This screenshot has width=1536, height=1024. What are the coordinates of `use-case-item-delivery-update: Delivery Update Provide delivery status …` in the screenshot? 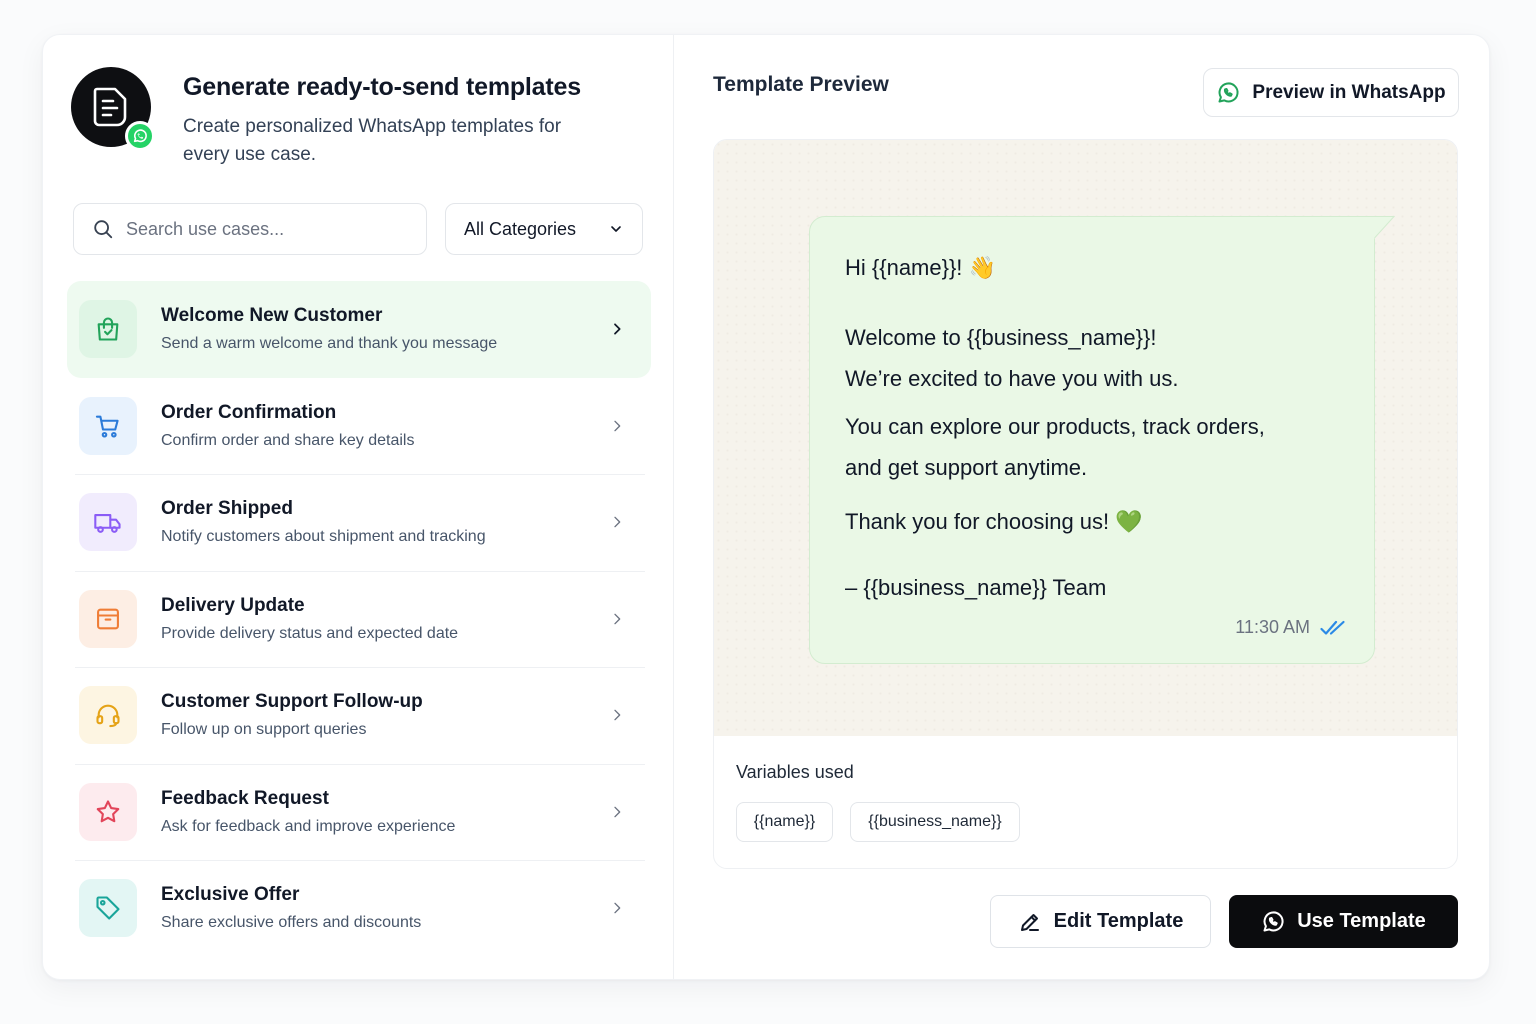 It's located at (359, 619).